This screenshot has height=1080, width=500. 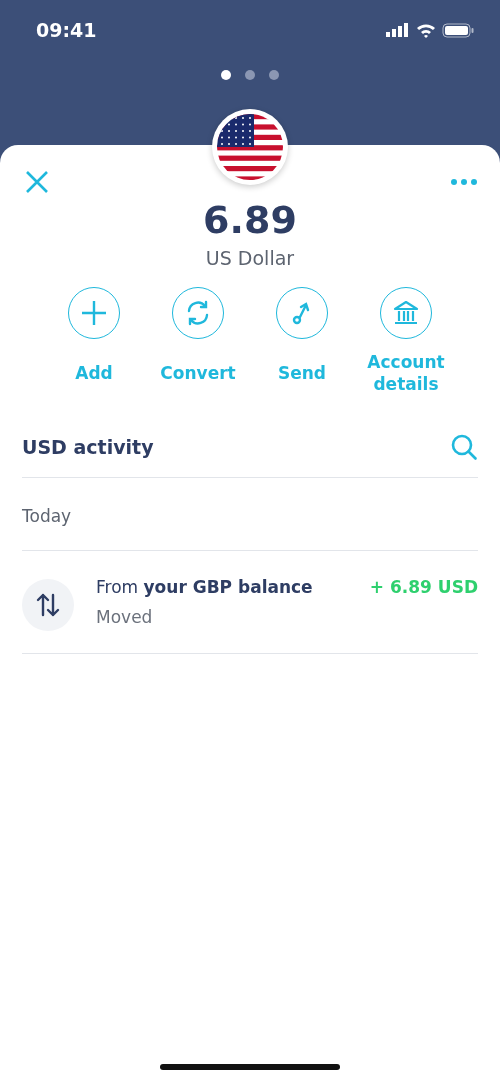 I want to click on action-label: Account details, so click(x=406, y=373).